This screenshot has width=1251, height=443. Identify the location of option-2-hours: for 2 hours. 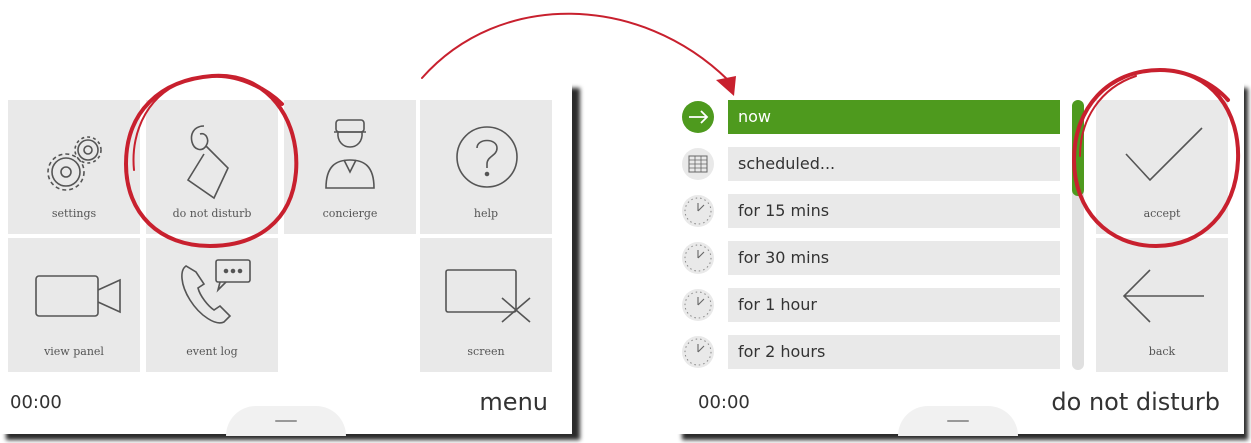
(894, 352).